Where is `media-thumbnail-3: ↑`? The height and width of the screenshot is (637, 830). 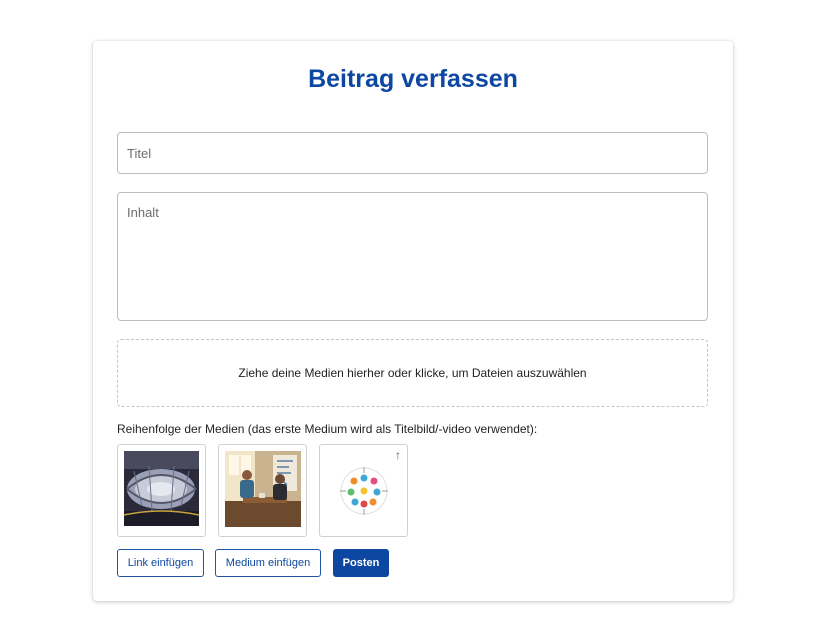
media-thumbnail-3: ↑ is located at coordinates (363, 490).